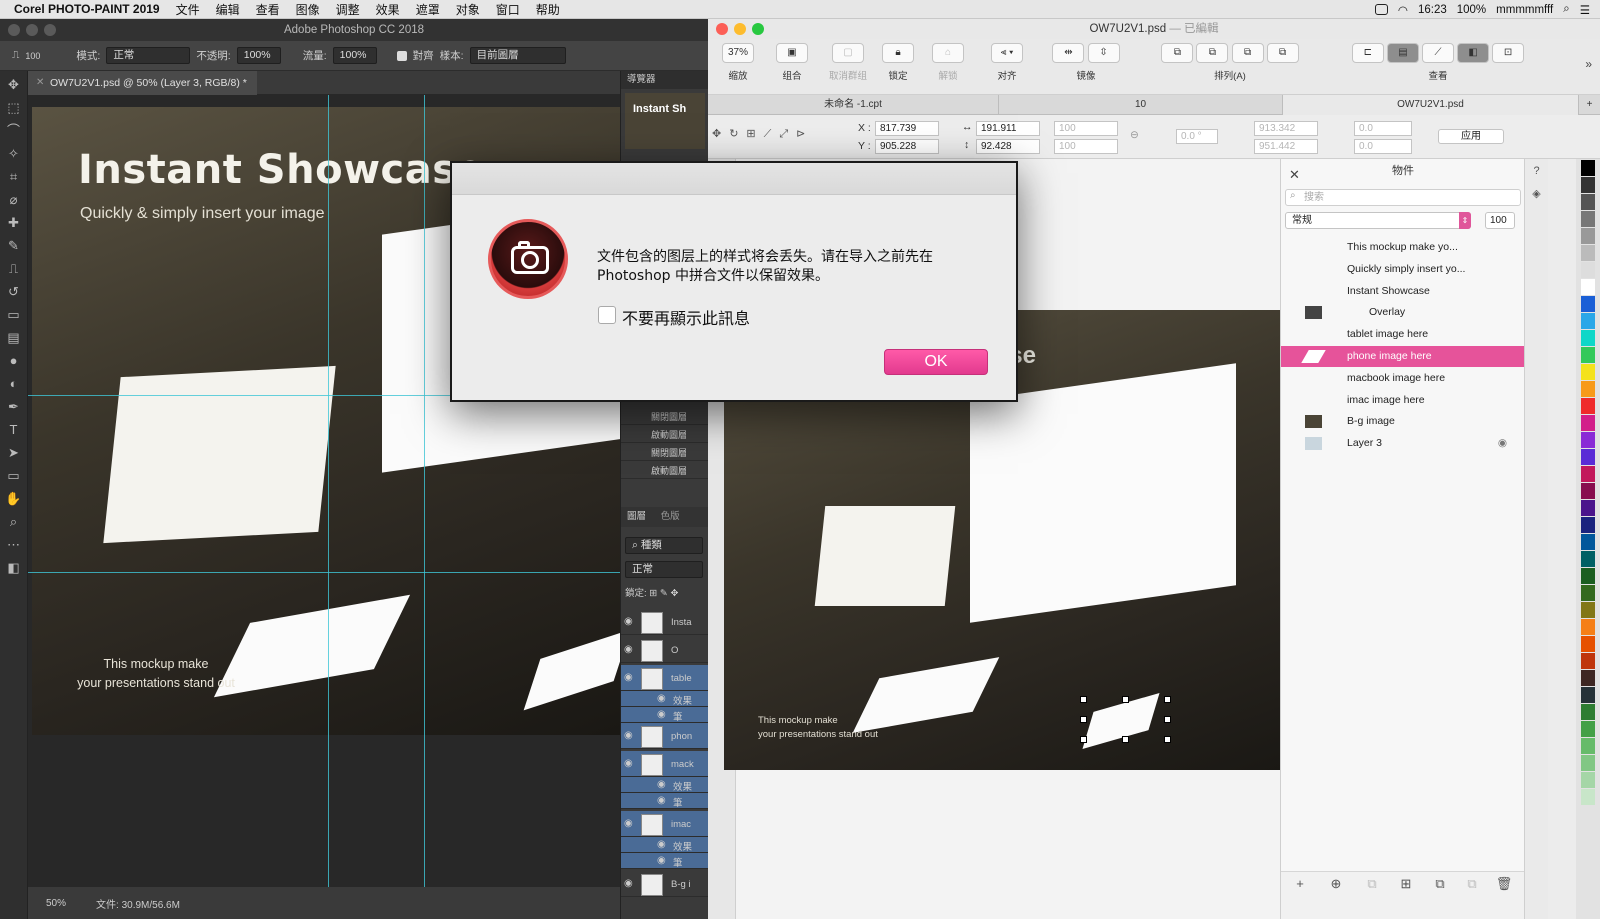 This screenshot has height=919, width=1600. What do you see at coordinates (948, 62) in the screenshot?
I see `unlock-button: ⌂ 解锁` at bounding box center [948, 62].